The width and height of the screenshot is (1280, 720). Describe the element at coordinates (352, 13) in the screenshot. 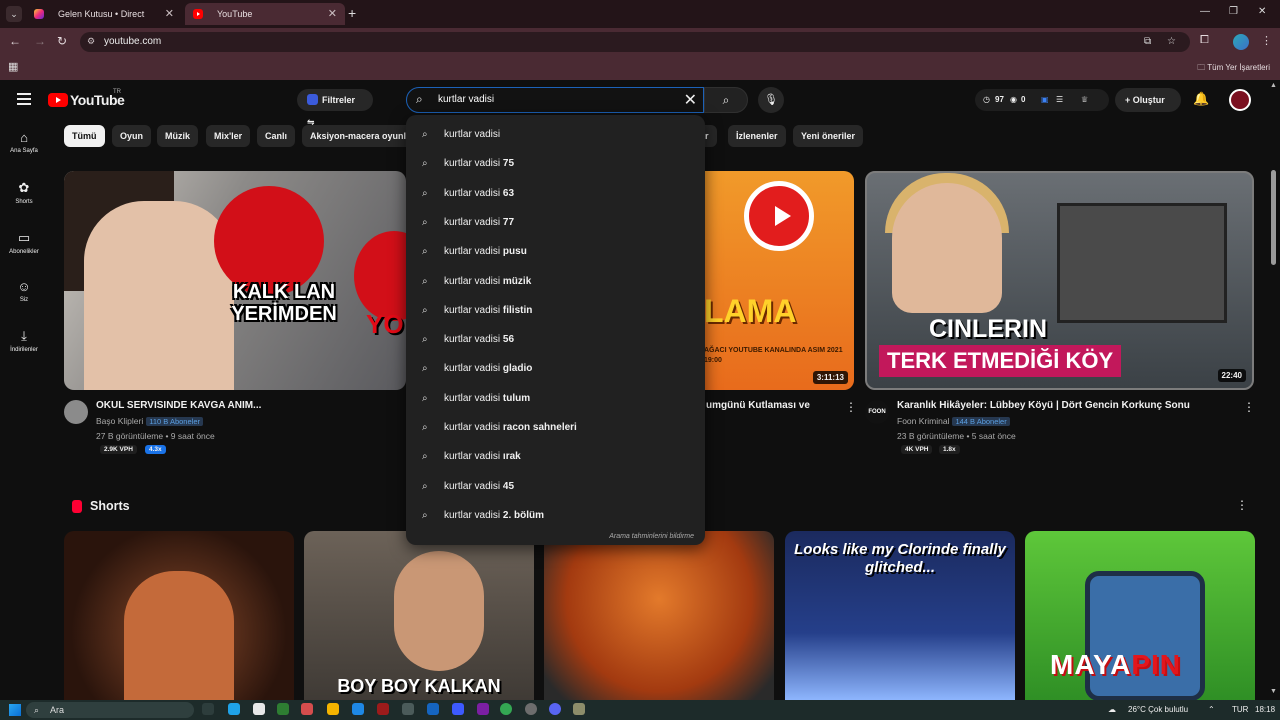

I see `new-tab-button: +` at that location.